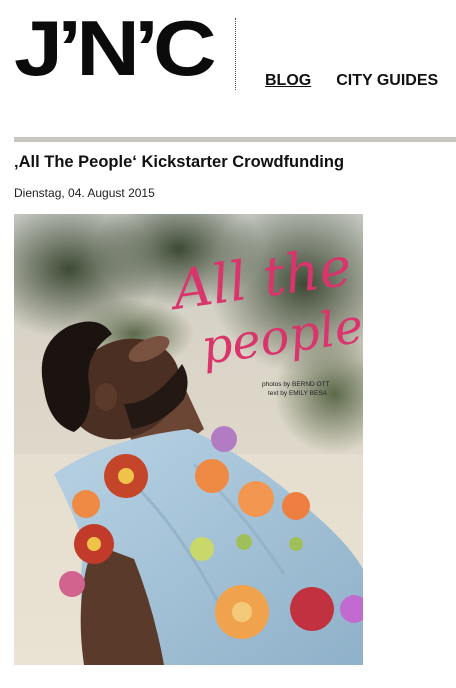 The height and width of the screenshot is (688, 456). What do you see at coordinates (298, 393) in the screenshot?
I see `hero-credit-text: text by EMILY BESA` at bounding box center [298, 393].